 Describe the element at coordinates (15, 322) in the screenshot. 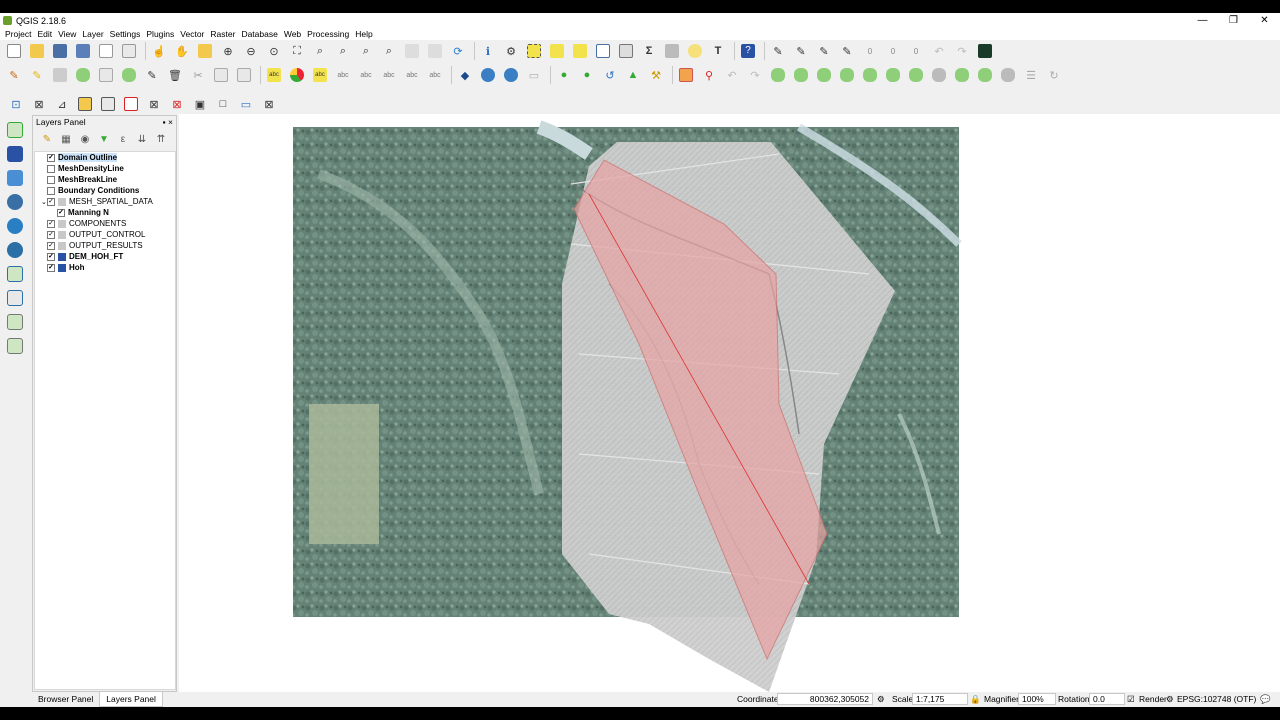

I see `add-virtual-layer-icon` at that location.